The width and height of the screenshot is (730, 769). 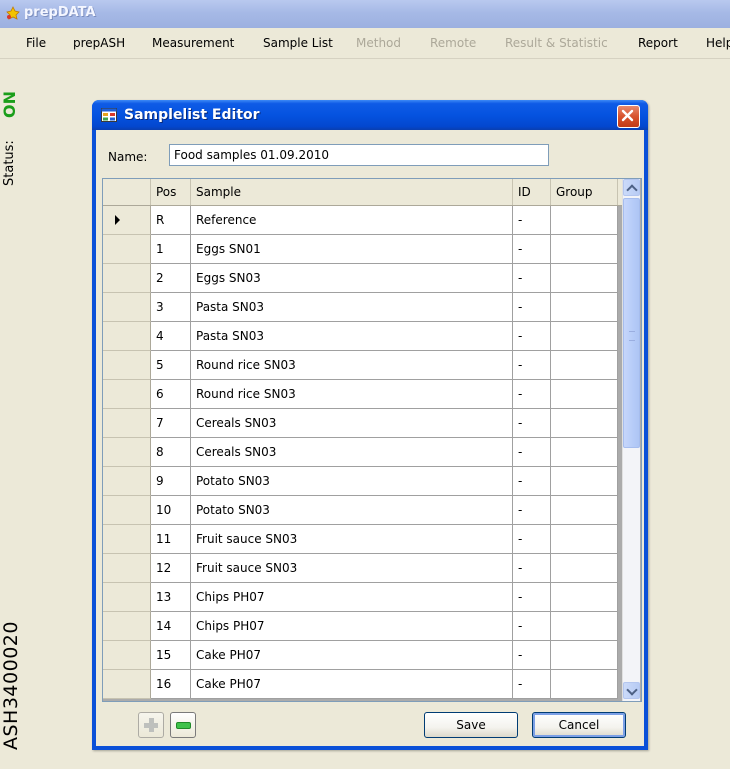 I want to click on table-row: 16 Cake PH07-, so click(x=362, y=684).